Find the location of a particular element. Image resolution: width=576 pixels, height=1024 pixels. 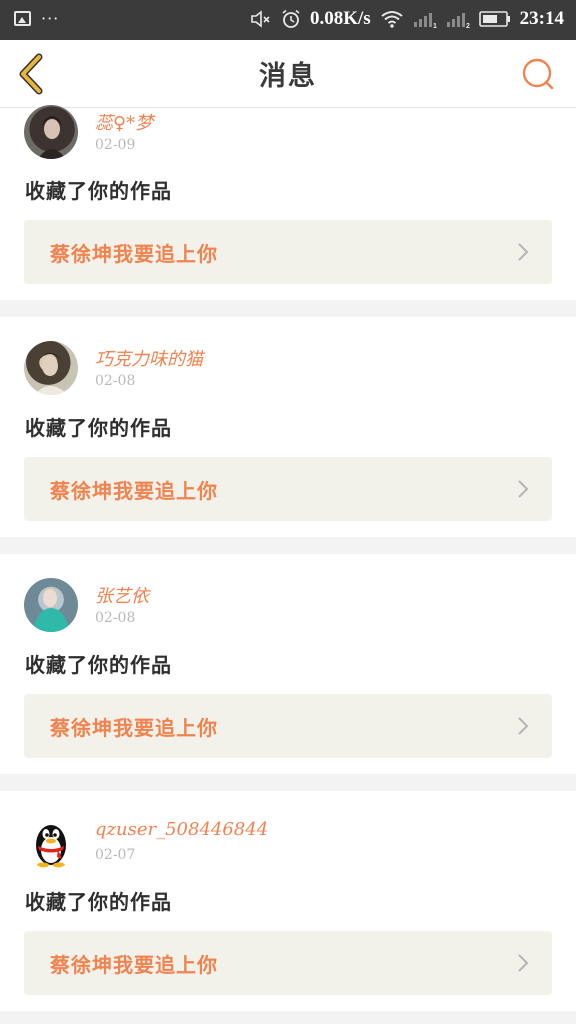

page-title: 消息 is located at coordinates (288, 76).